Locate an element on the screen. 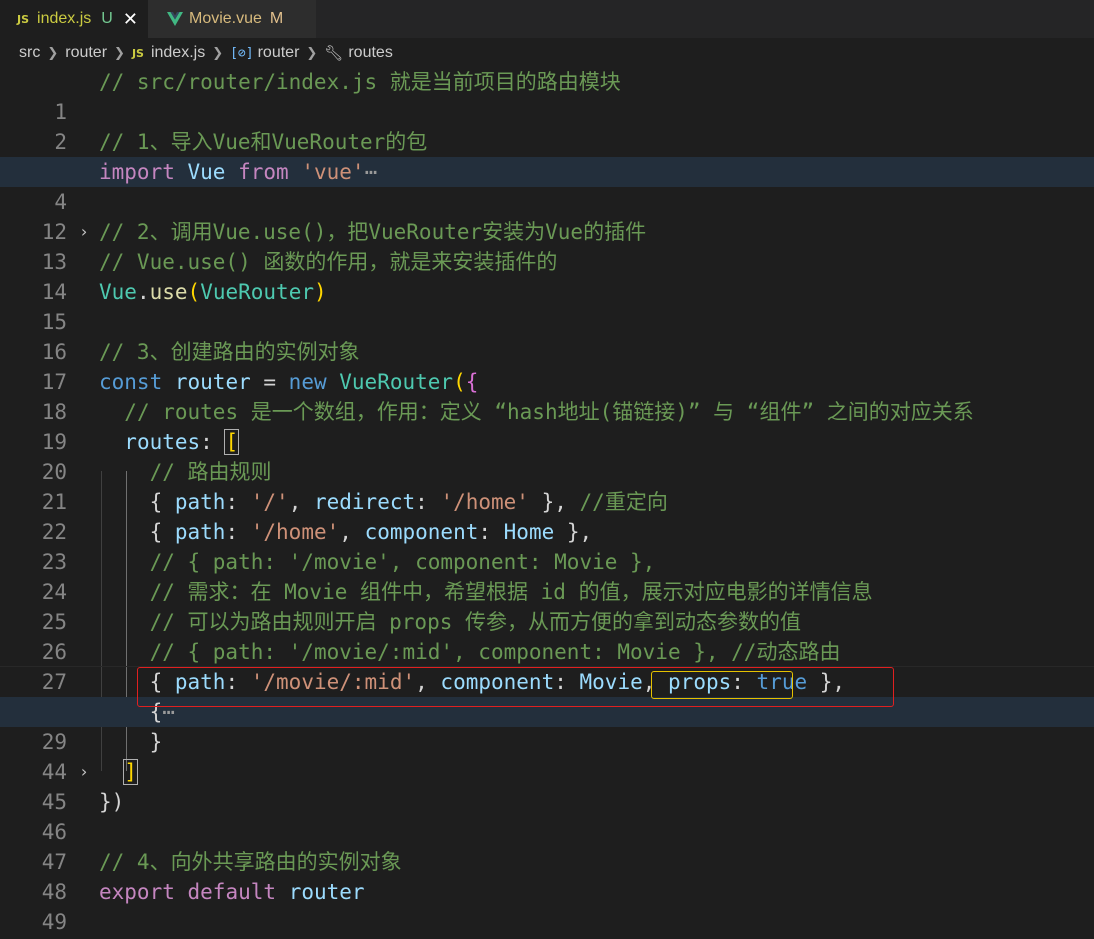 This screenshot has width=1094, height=939. code-line: 49 export default router is located at coordinates (547, 905).